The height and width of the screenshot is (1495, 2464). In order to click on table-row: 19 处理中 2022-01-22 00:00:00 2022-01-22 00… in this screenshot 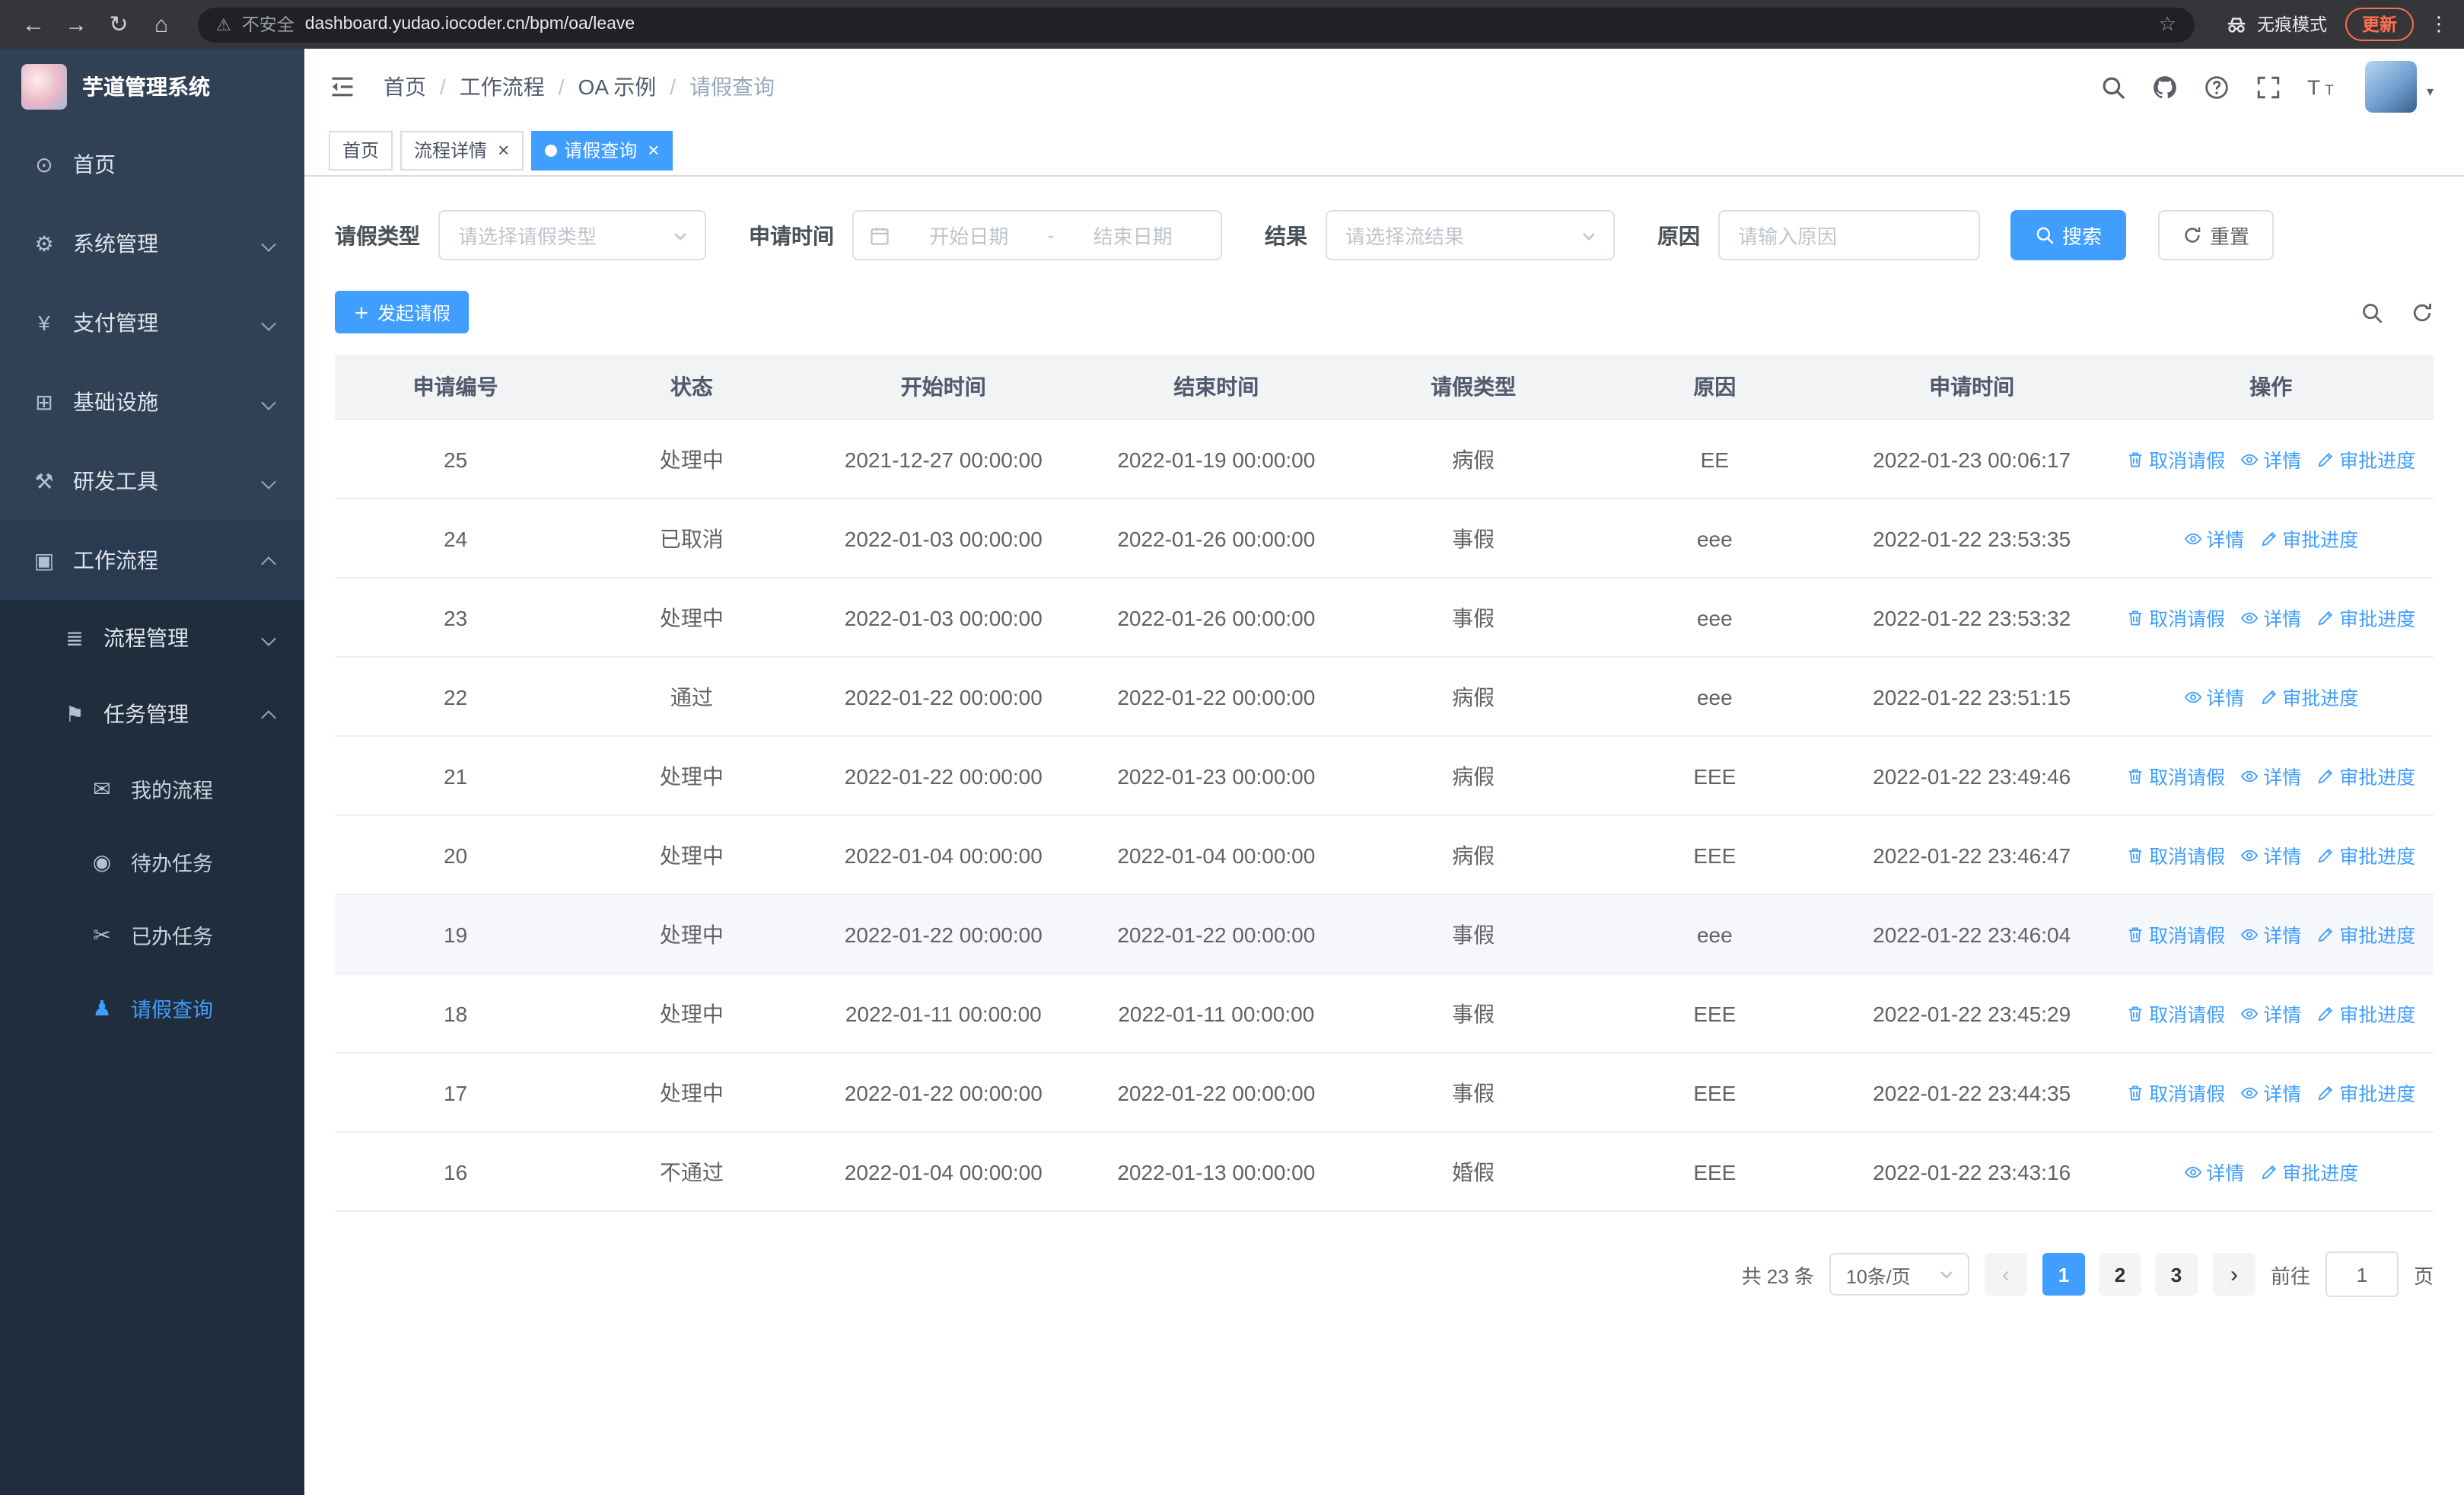, I will do `click(1384, 934)`.